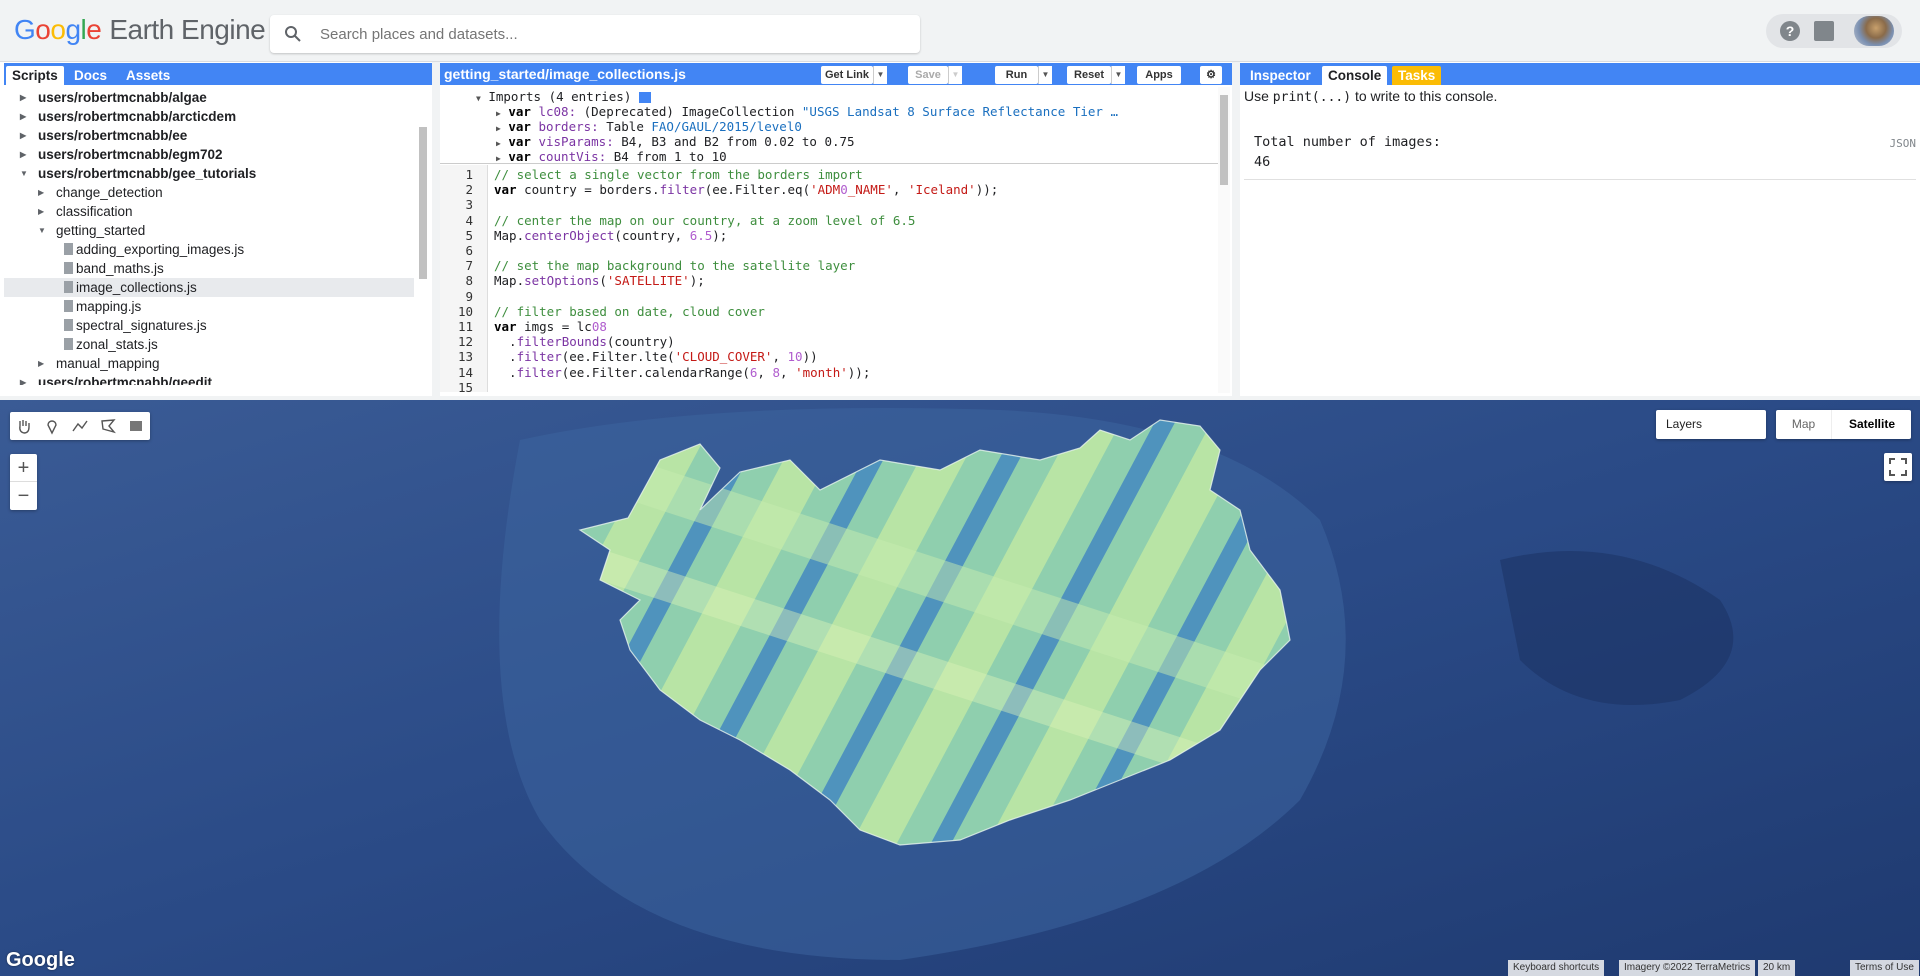 The width and height of the screenshot is (1920, 976). I want to click on zoom-out-button: −, so click(23, 496).